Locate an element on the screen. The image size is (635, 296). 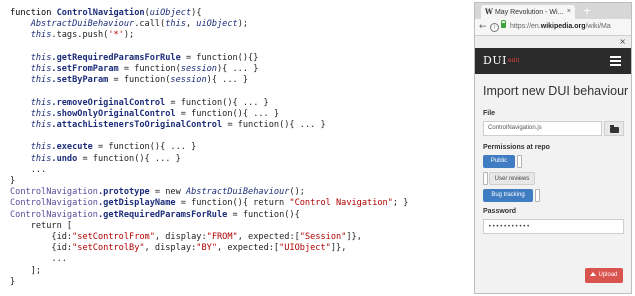
address-bar: ← i https://en.wikipedia.org/wiki/Ma is located at coordinates (553, 27).